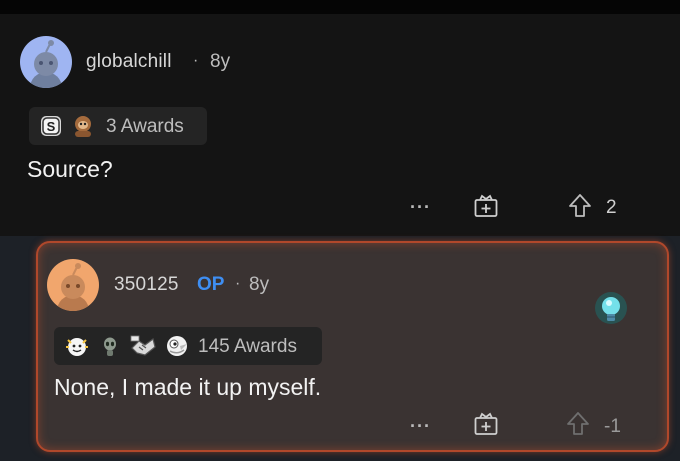 Image resolution: width=680 pixels, height=461 pixels. What do you see at coordinates (211, 284) in the screenshot?
I see `op-badge: OP` at bounding box center [211, 284].